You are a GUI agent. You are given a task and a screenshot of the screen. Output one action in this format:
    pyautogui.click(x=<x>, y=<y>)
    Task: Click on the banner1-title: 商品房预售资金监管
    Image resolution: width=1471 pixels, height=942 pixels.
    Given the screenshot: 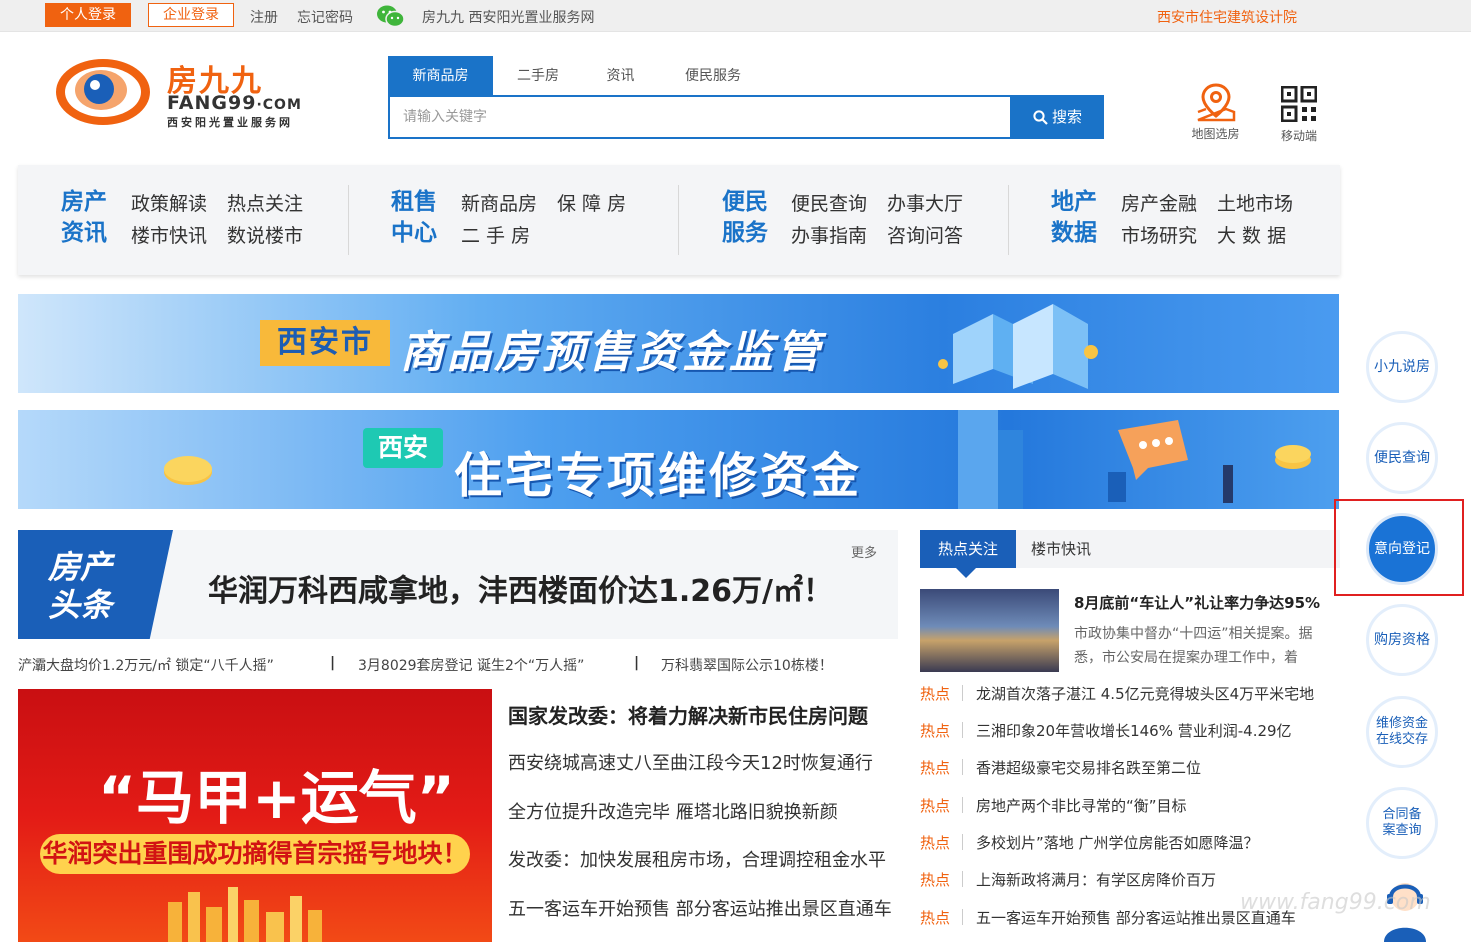 What is the action you would take?
    pyautogui.click(x=611, y=352)
    